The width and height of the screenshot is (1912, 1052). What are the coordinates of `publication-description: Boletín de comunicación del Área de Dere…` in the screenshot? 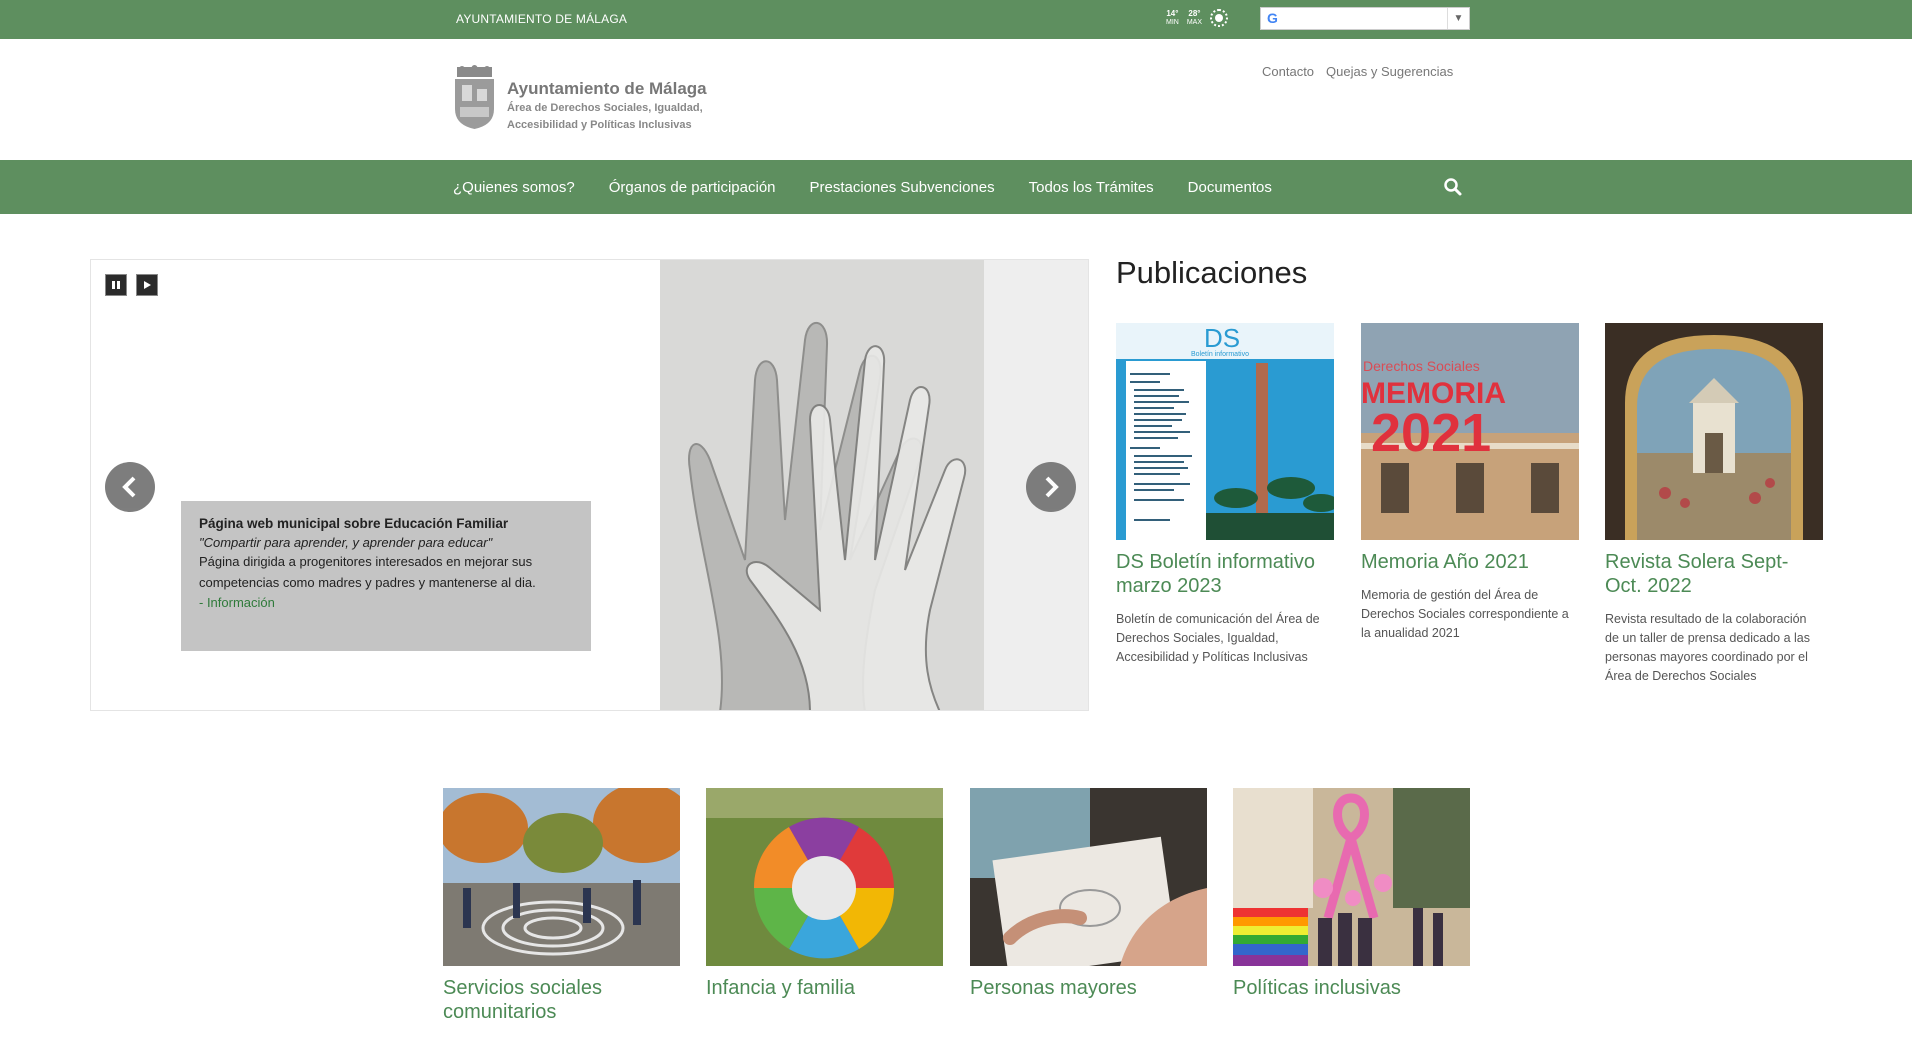 It's located at (1218, 638).